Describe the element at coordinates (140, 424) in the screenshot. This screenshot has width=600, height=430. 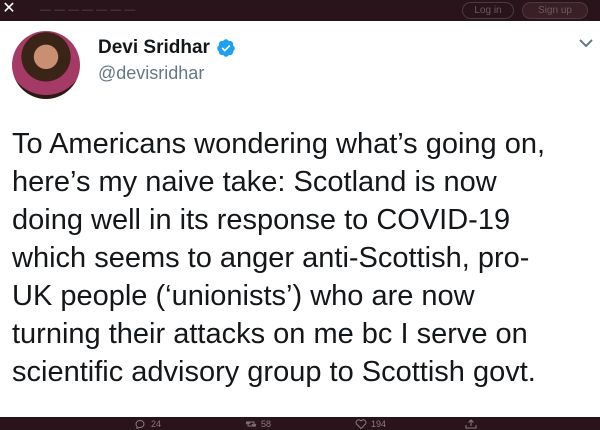
I see `reply-icon` at that location.